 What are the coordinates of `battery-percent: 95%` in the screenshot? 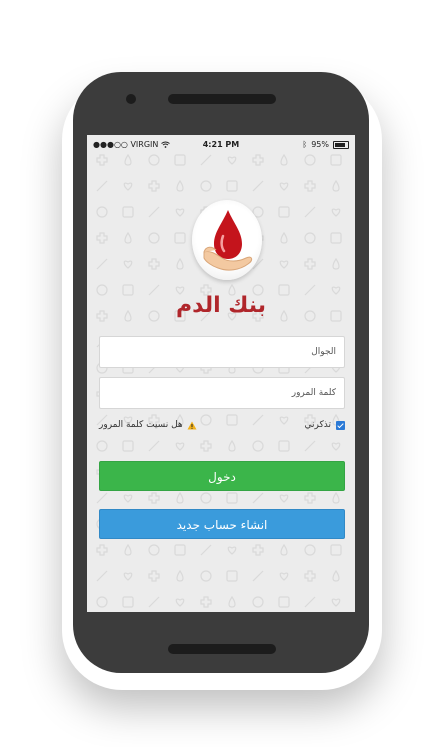 It's located at (320, 144).